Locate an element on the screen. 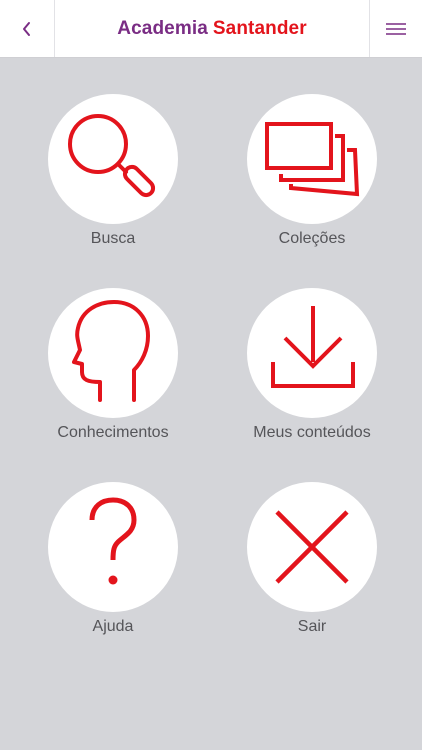  menu-button is located at coordinates (395, 28).